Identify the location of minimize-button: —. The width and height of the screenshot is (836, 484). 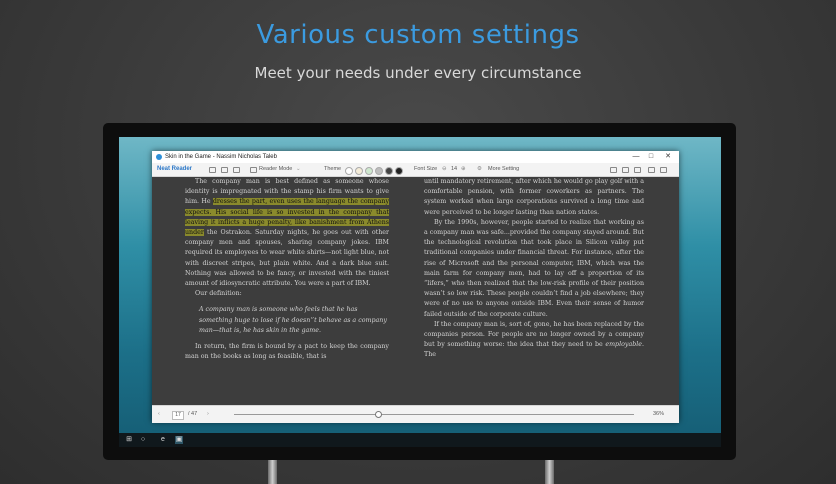
(636, 157).